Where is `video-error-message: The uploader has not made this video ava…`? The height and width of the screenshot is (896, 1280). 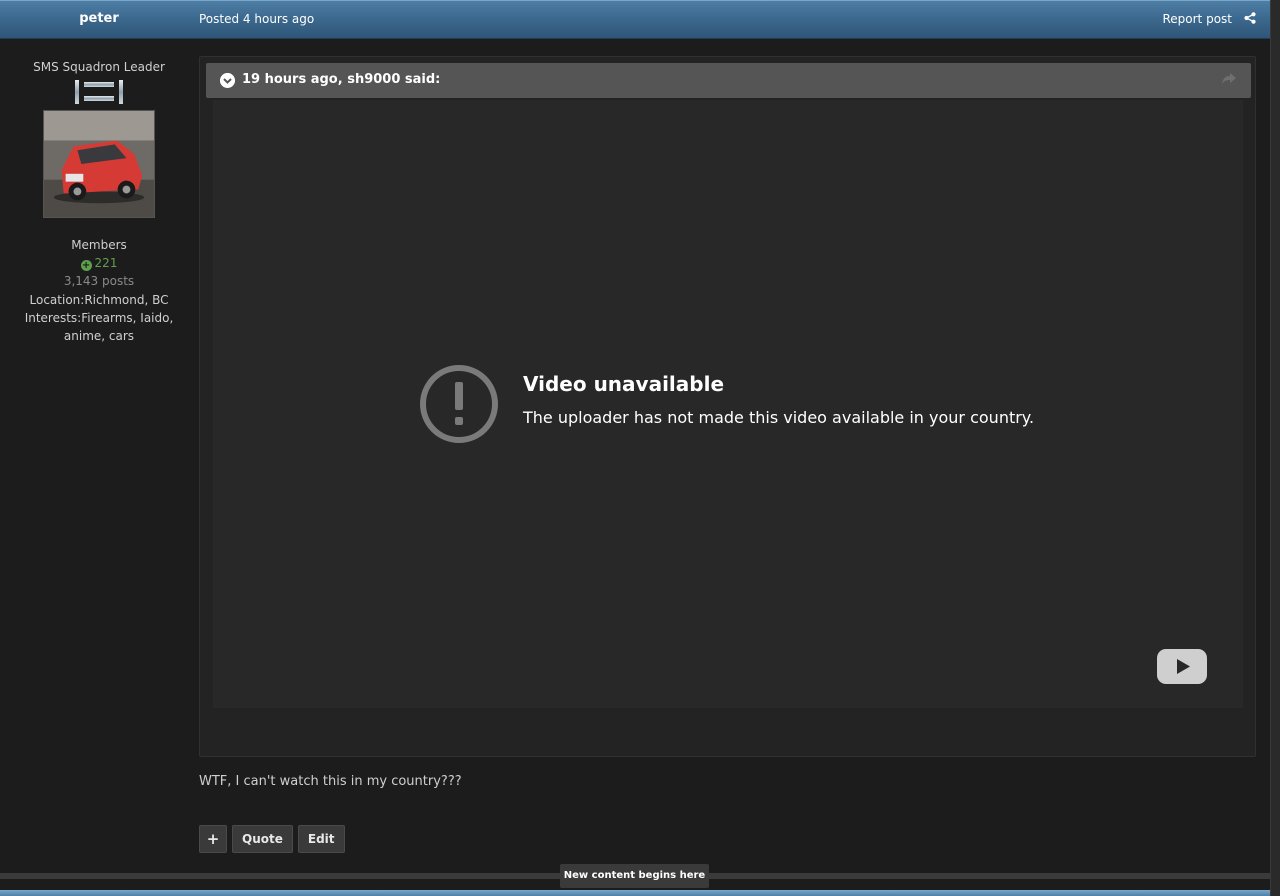 video-error-message: The uploader has not made this video ava… is located at coordinates (779, 417).